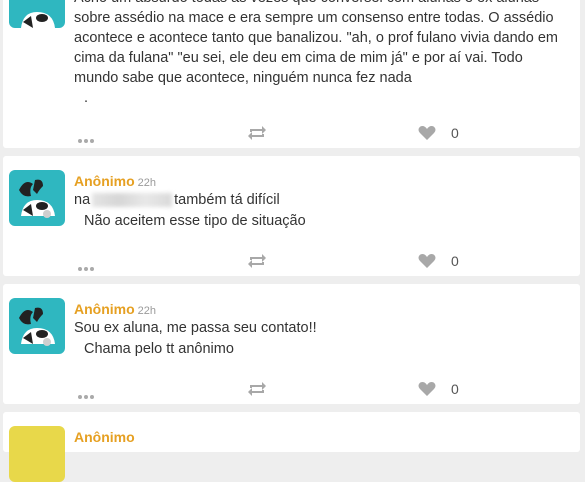 The image size is (585, 482). Describe the element at coordinates (195, 221) in the screenshot. I see `reply-text: Não aceitem esse tipo de situação` at that location.